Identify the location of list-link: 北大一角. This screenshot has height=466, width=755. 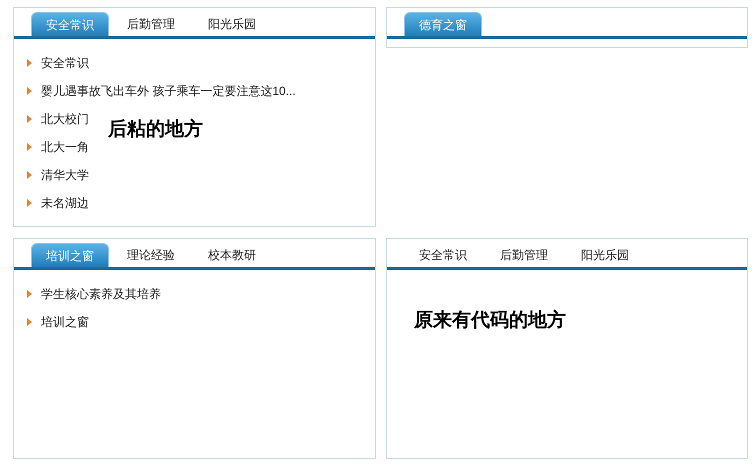
(65, 147).